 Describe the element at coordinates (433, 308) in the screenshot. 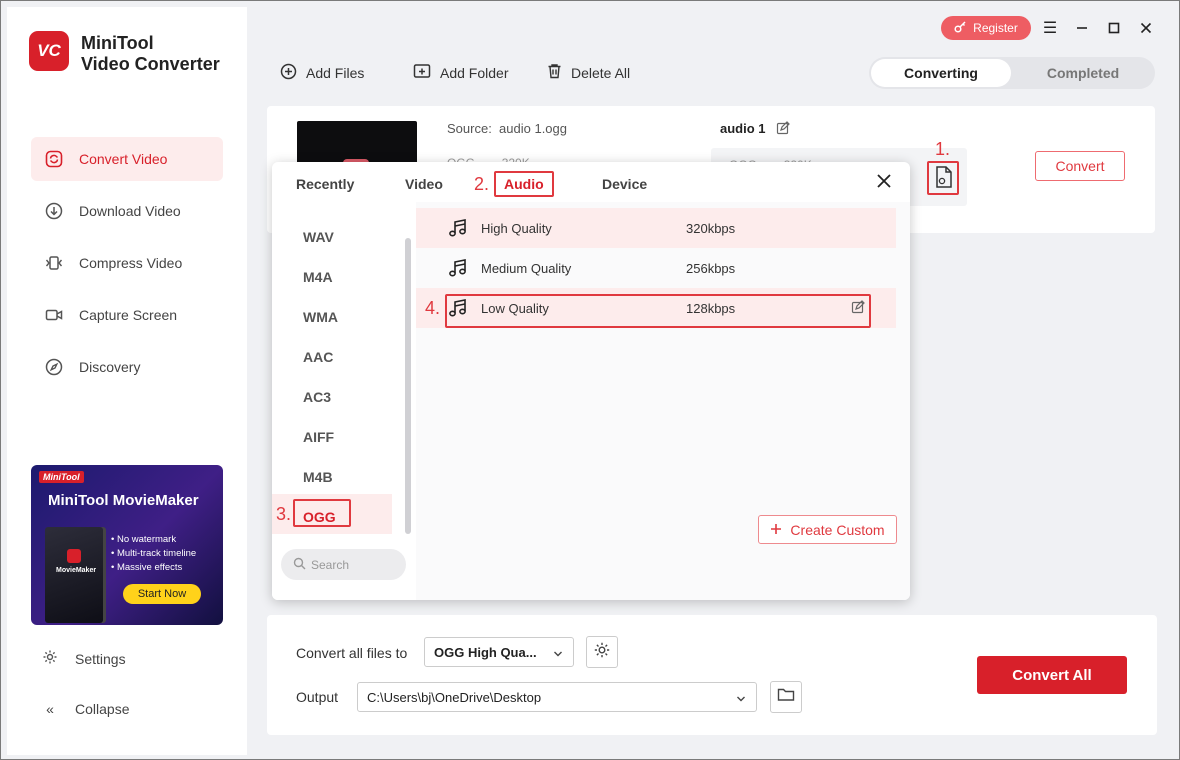

I see `annotation-label-4: 4.` at that location.